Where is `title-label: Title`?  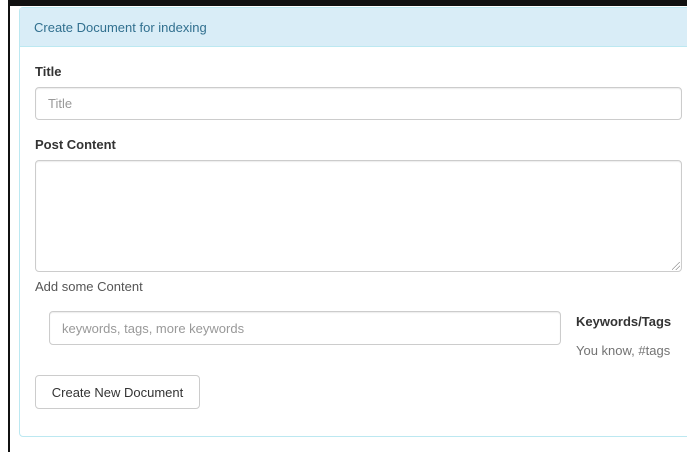 title-label: Title is located at coordinates (48, 71).